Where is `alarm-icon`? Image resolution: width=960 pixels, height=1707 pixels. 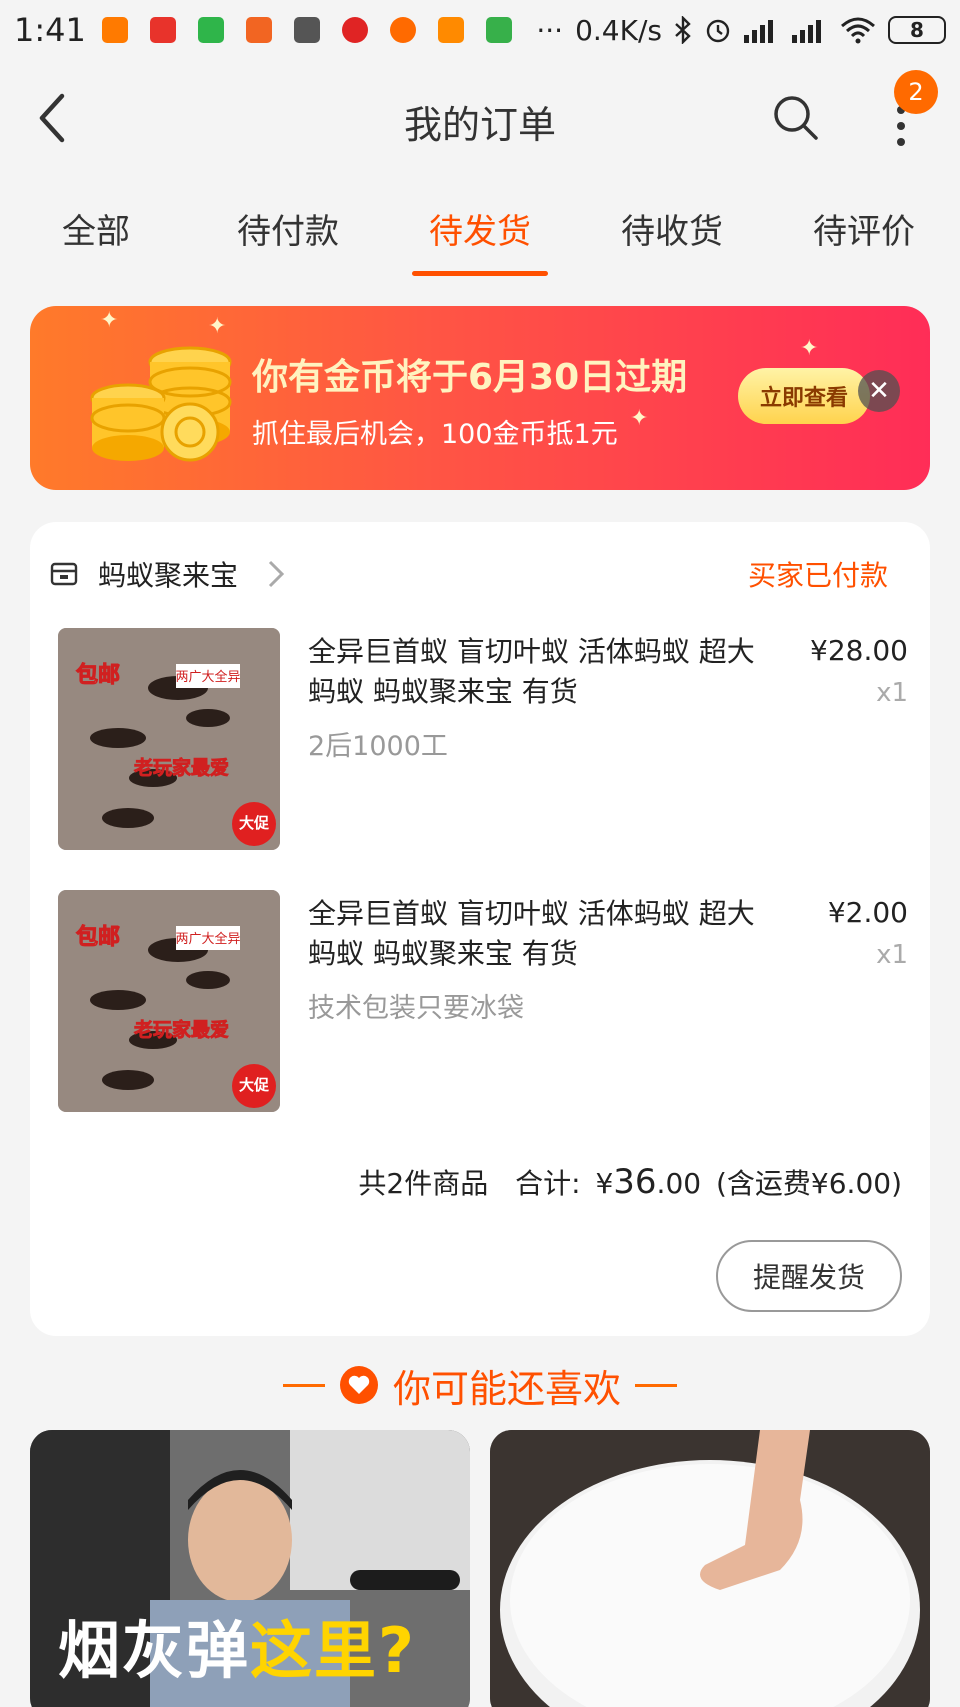
alarm-icon is located at coordinates (718, 31).